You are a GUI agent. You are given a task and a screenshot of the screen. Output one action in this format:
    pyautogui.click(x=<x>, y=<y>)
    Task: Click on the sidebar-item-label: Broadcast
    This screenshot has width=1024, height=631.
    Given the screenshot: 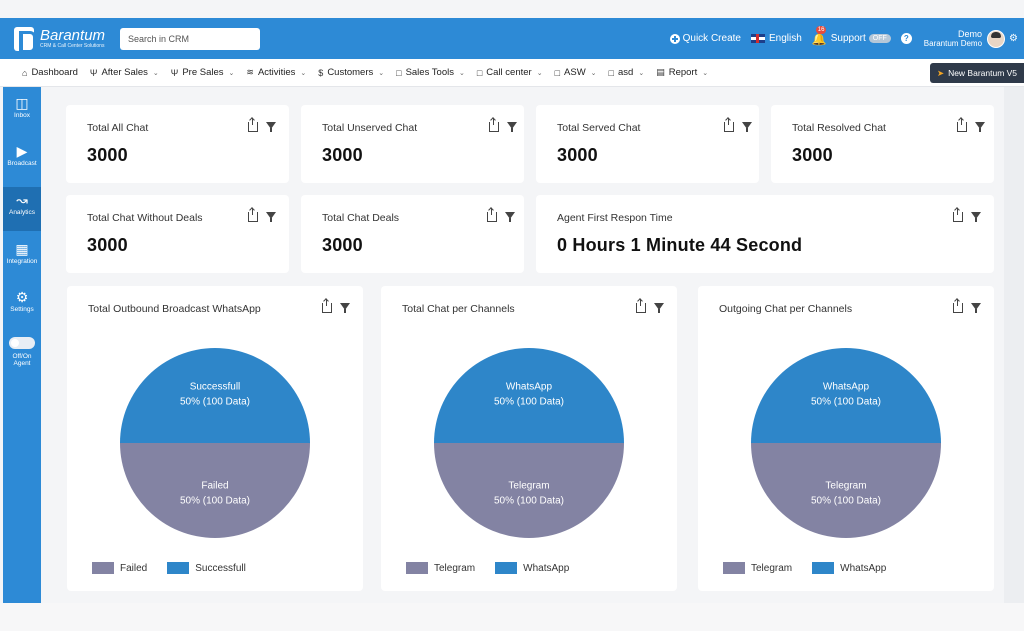 What is the action you would take?
    pyautogui.click(x=22, y=163)
    